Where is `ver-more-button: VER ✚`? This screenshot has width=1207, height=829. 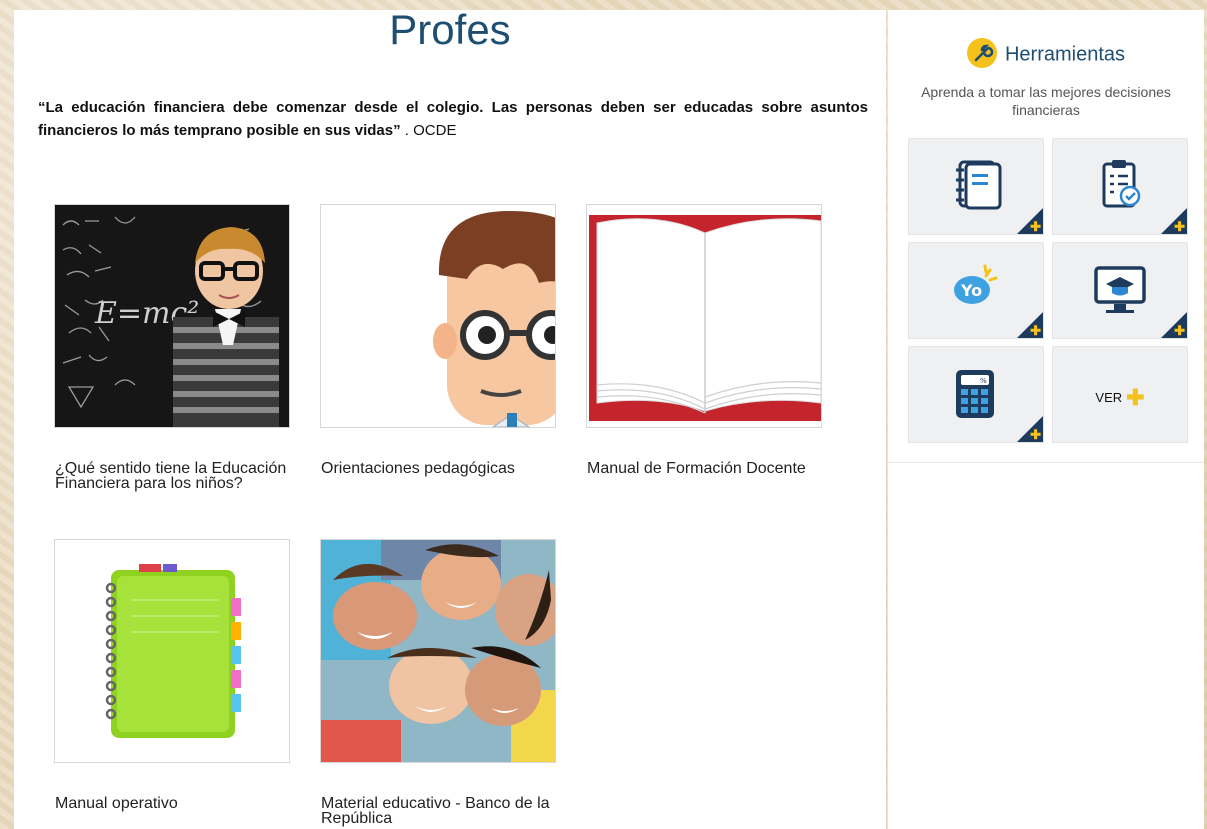 ver-more-button: VER ✚ is located at coordinates (1120, 394).